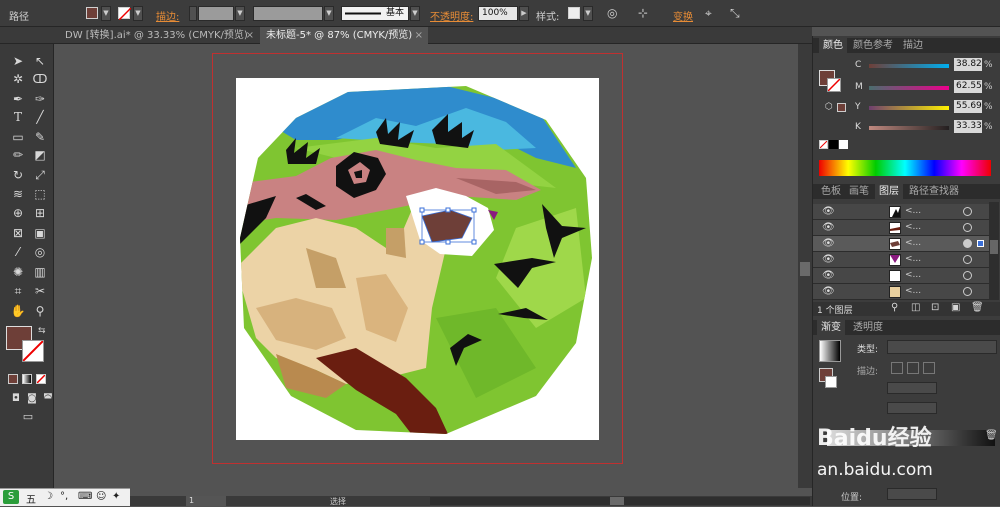 The image size is (1000, 507). I want to click on none-mode-icon, so click(41, 379).